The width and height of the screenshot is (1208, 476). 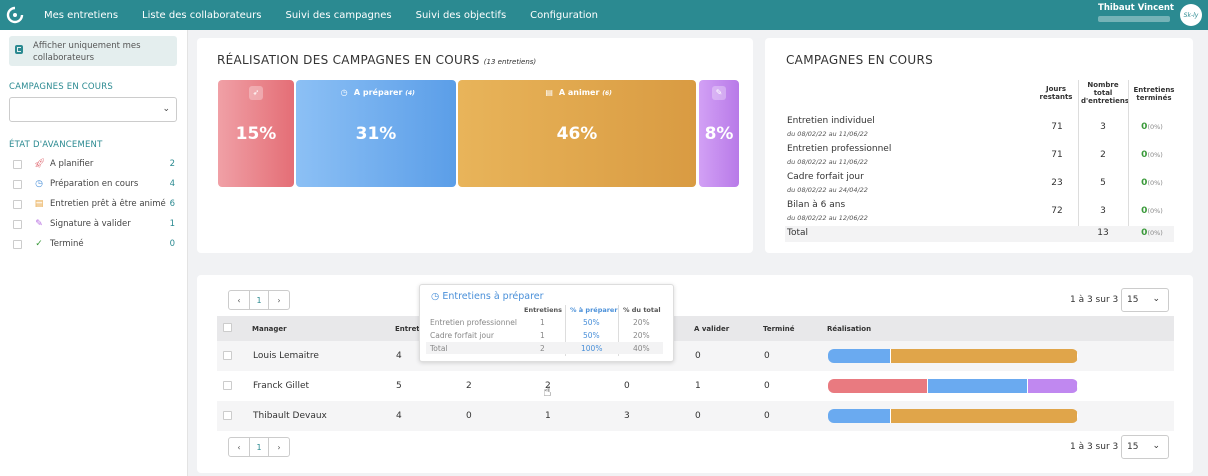 What do you see at coordinates (15, 15) in the screenshot?
I see `app-logo-icon` at bounding box center [15, 15].